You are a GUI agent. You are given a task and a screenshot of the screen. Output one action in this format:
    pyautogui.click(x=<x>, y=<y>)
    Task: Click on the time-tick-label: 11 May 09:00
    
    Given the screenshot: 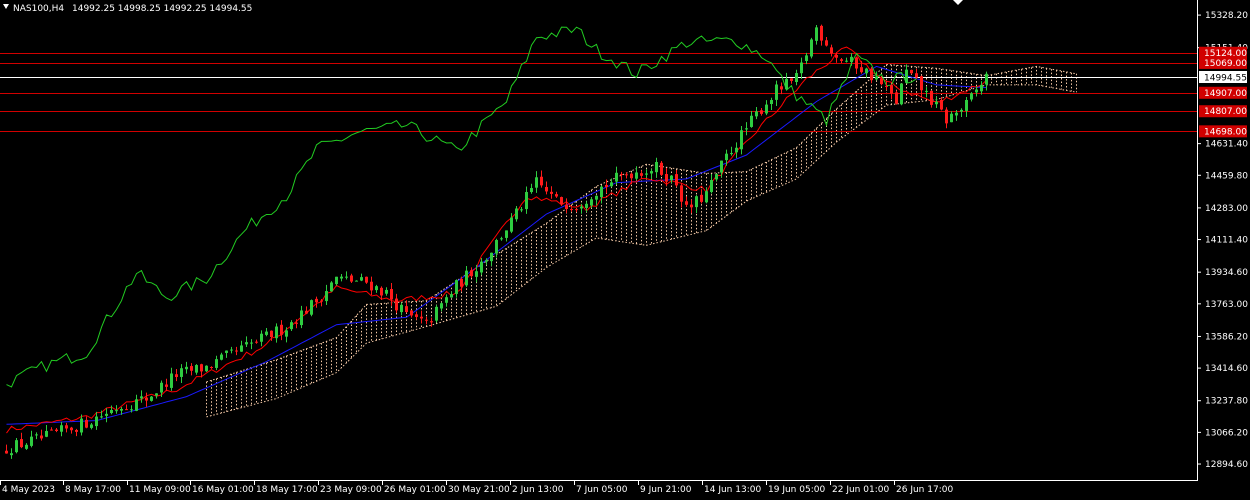 What is the action you would take?
    pyautogui.click(x=160, y=490)
    